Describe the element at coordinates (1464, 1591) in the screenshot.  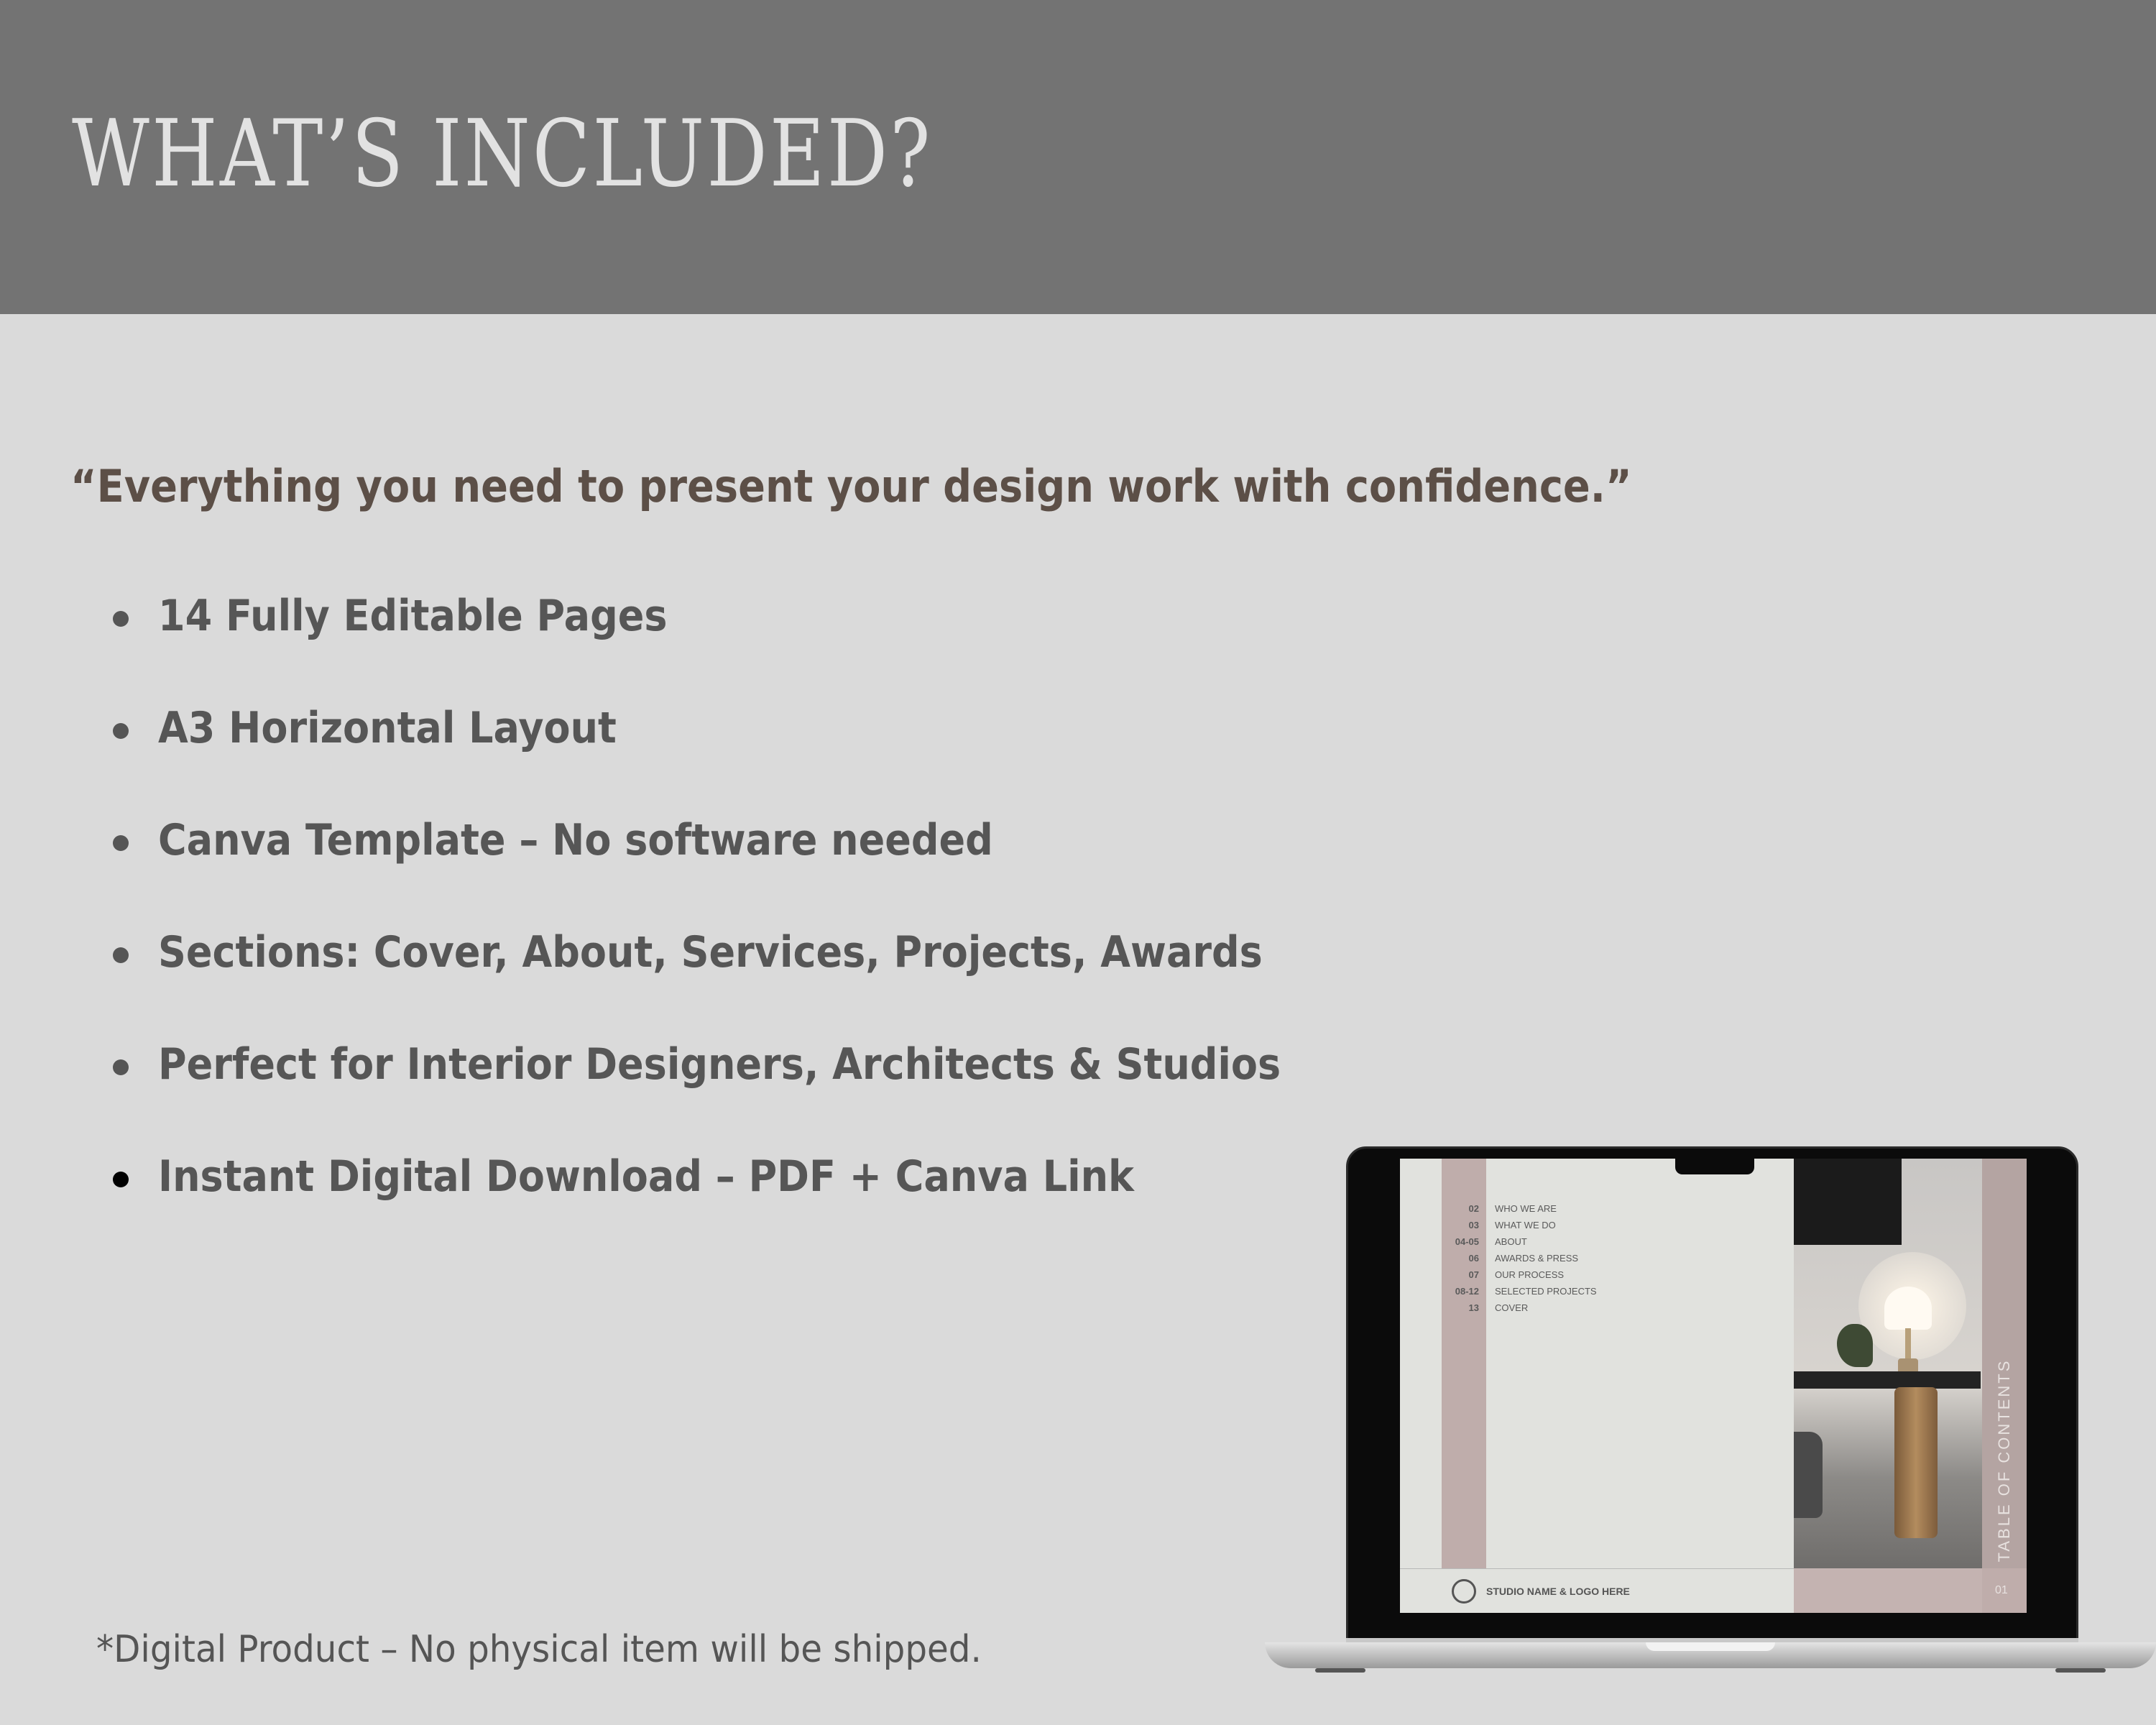
I see `logo-placeholder-icon` at that location.